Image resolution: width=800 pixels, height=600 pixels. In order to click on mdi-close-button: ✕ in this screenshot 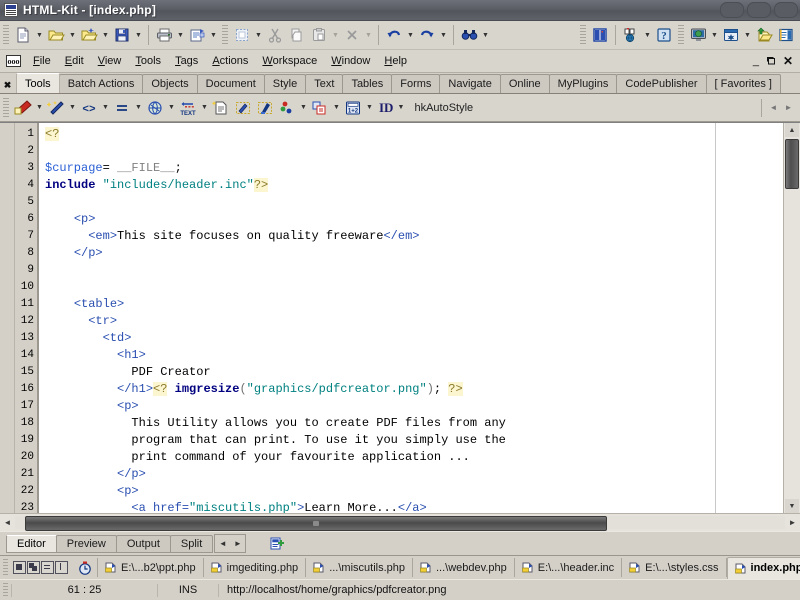, I will do `click(788, 61)`.